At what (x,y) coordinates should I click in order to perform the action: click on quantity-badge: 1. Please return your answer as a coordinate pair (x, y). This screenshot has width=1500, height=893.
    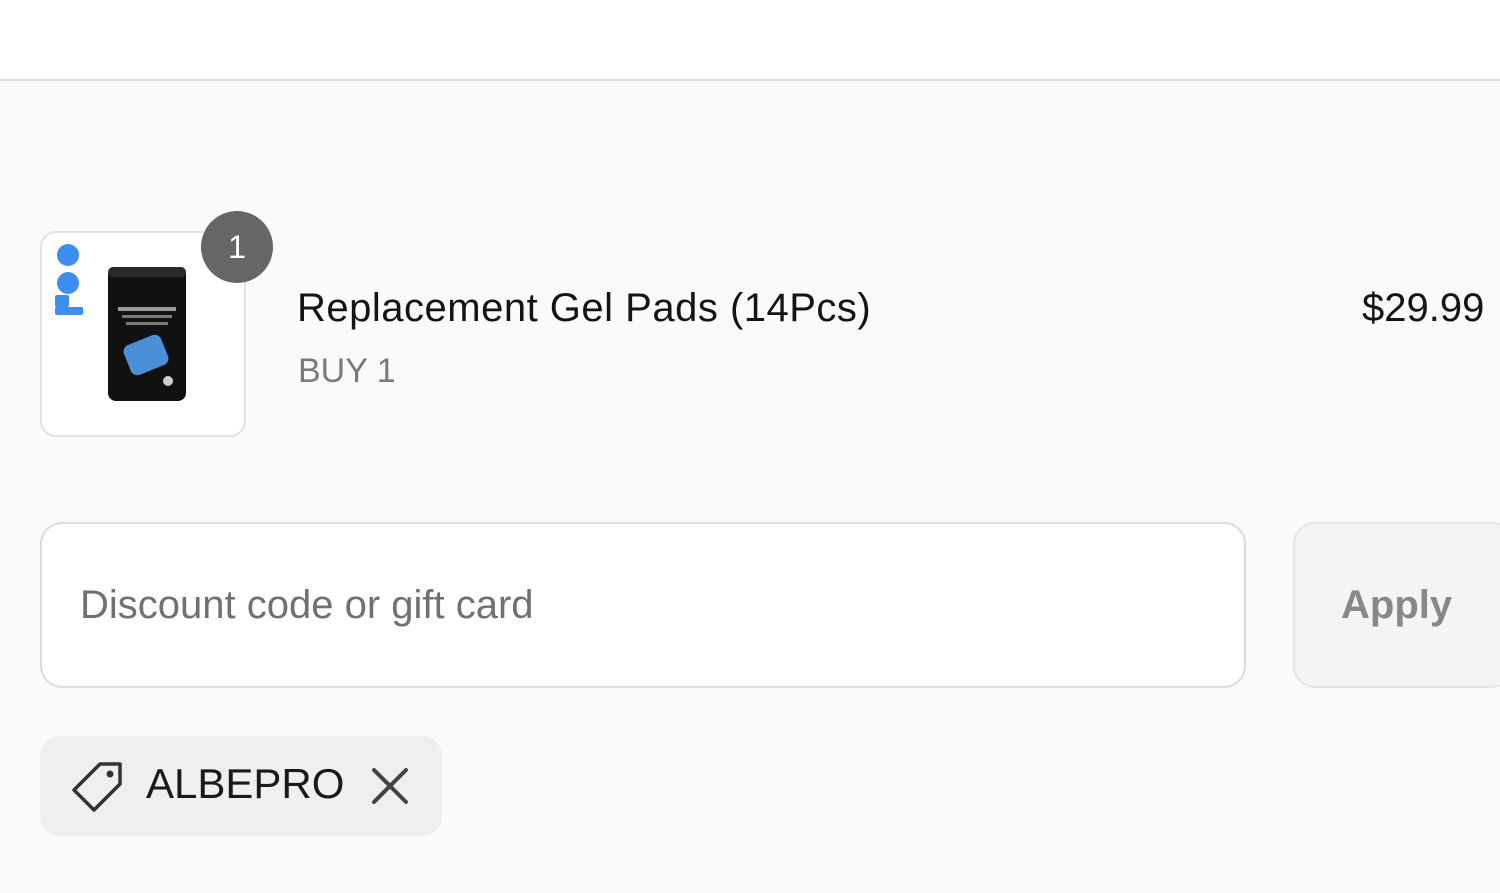
    Looking at the image, I should click on (237, 247).